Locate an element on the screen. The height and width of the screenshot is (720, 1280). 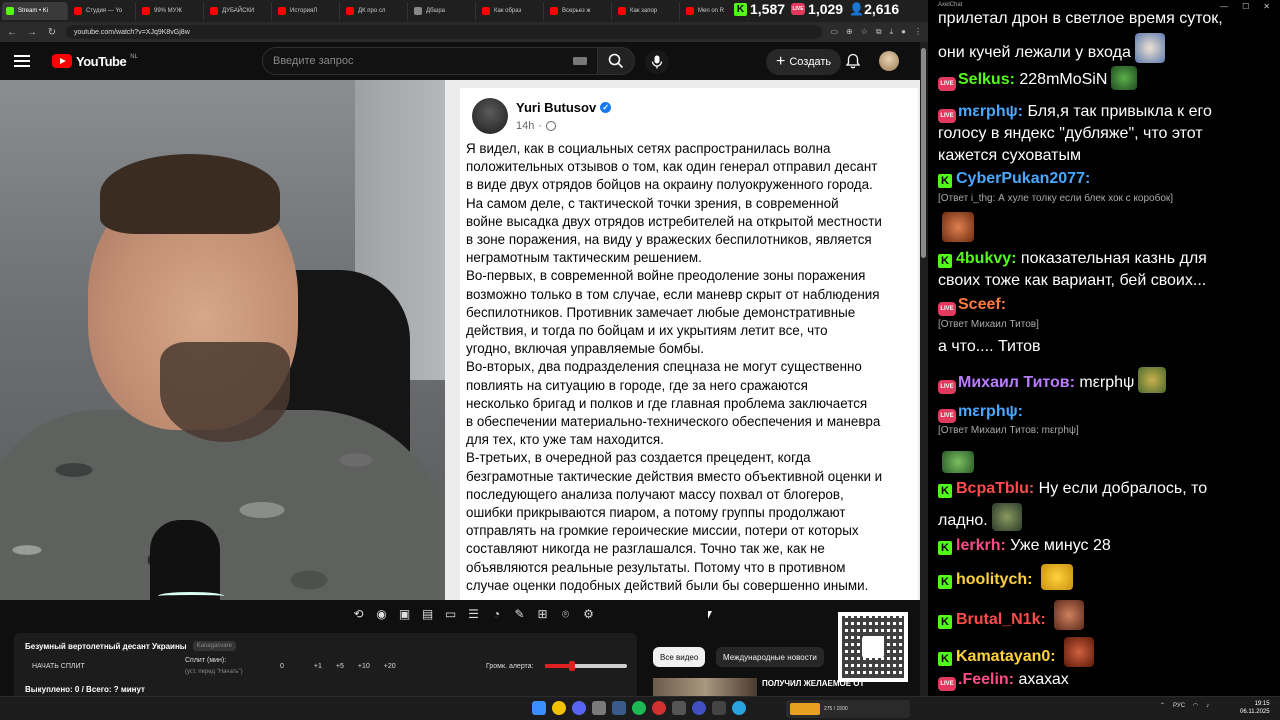
browser-tab: ДУБАЙСКИ is located at coordinates (239, 11).